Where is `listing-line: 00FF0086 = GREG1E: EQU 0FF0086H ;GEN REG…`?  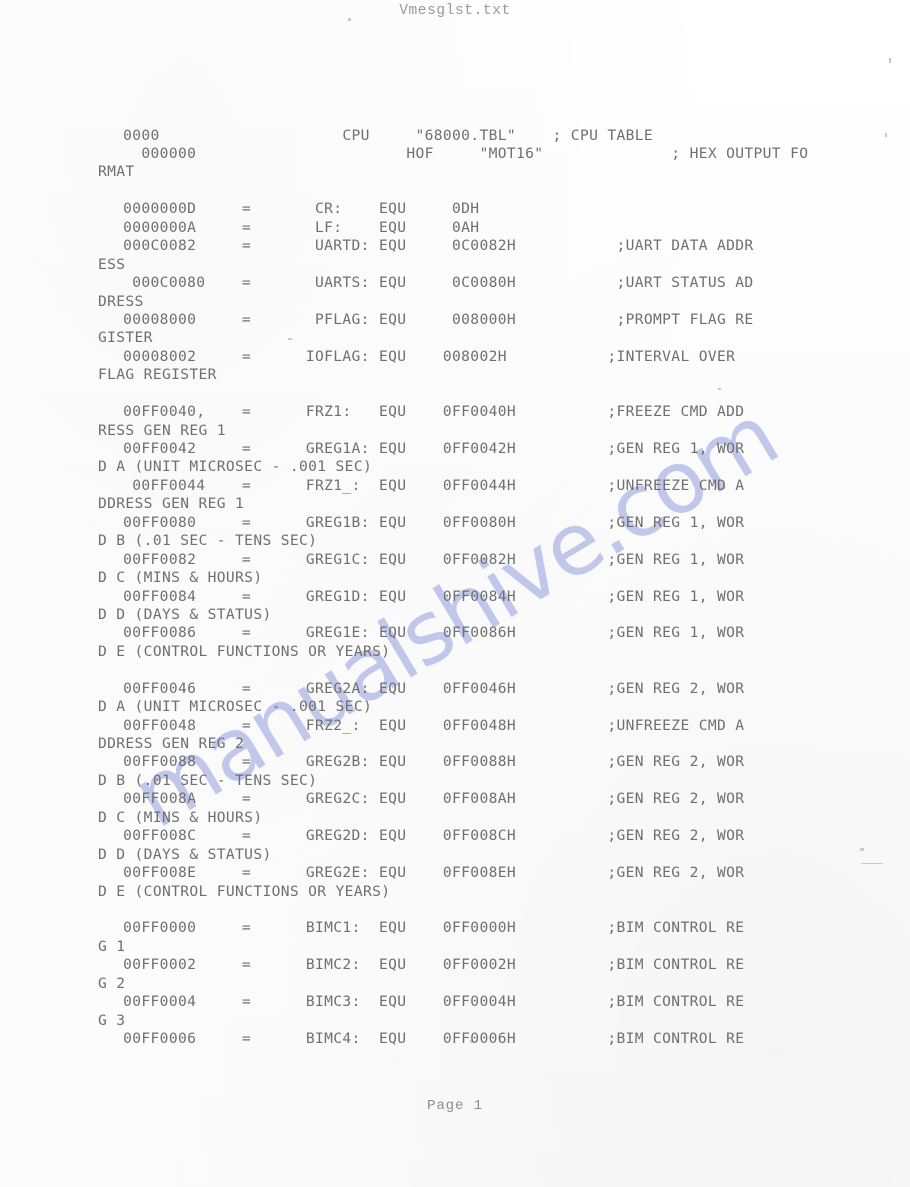 listing-line: 00FF0086 = GREG1E: EQU 0FF0086H ;GEN REG… is located at coordinates (429, 633).